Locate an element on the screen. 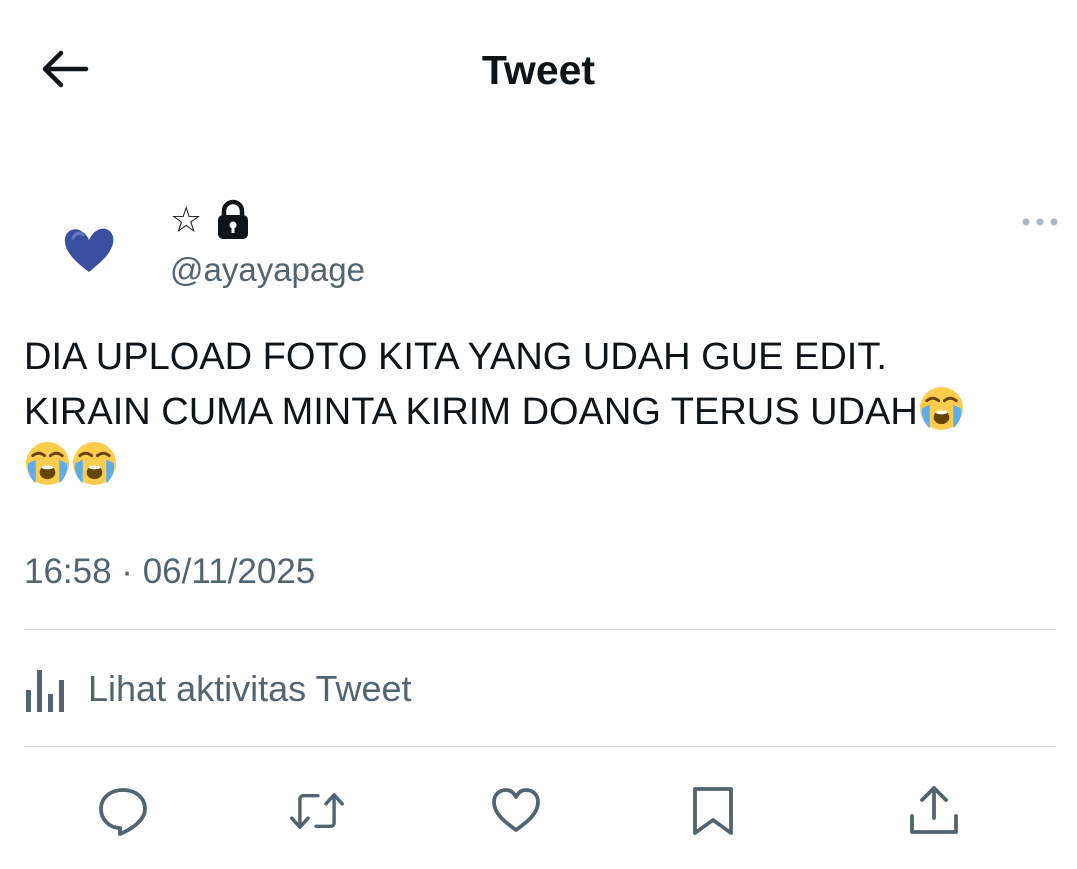 This screenshot has width=1077, height=869. lock-icon is located at coordinates (233, 219).